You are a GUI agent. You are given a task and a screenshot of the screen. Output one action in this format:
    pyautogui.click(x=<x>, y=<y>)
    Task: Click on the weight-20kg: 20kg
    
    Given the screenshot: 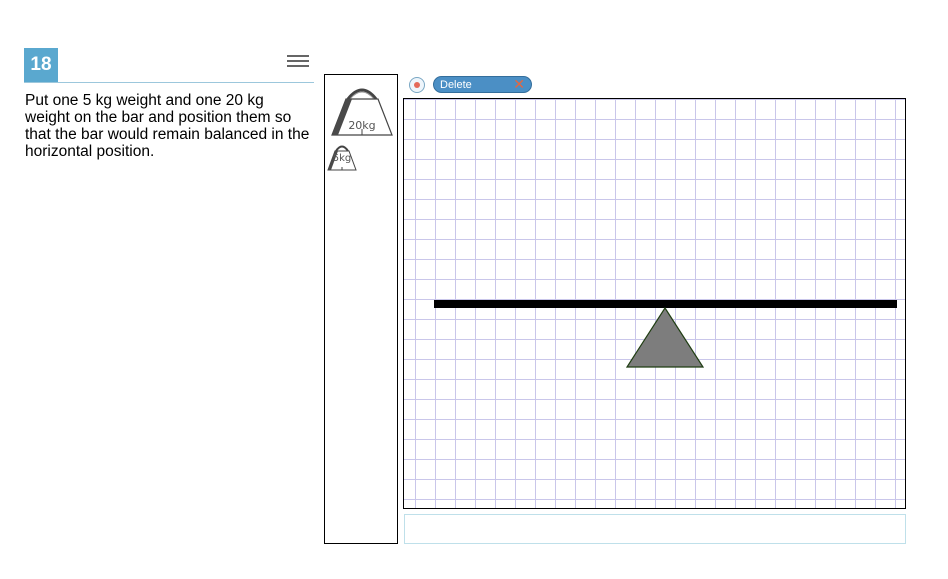 What is the action you would take?
    pyautogui.click(x=362, y=108)
    